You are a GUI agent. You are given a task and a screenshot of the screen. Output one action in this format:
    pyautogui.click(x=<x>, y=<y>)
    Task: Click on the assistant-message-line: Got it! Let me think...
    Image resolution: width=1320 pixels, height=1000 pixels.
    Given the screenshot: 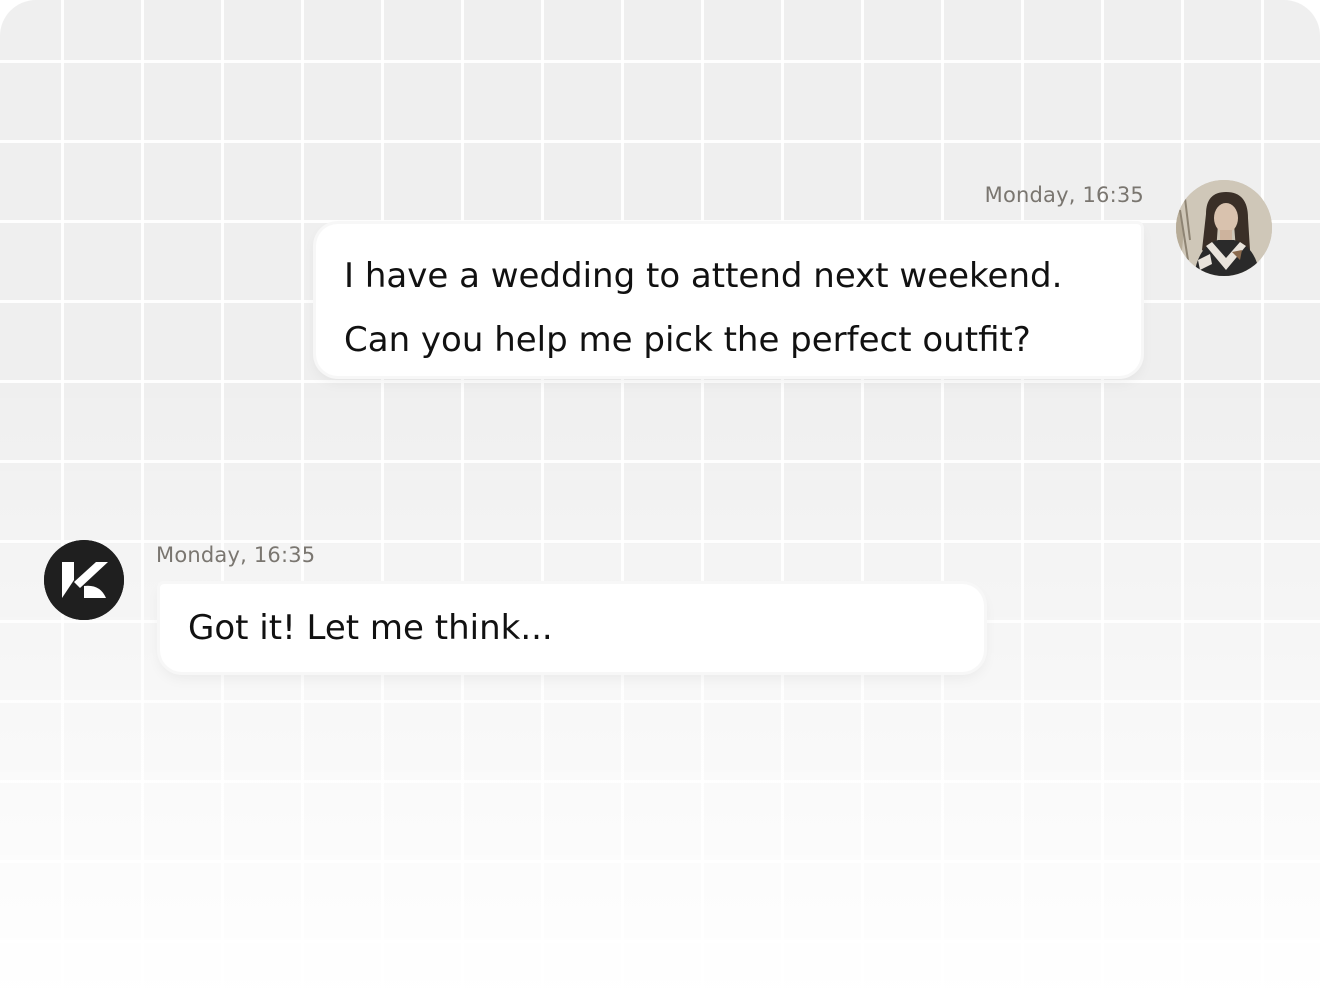 What is the action you would take?
    pyautogui.click(x=370, y=628)
    